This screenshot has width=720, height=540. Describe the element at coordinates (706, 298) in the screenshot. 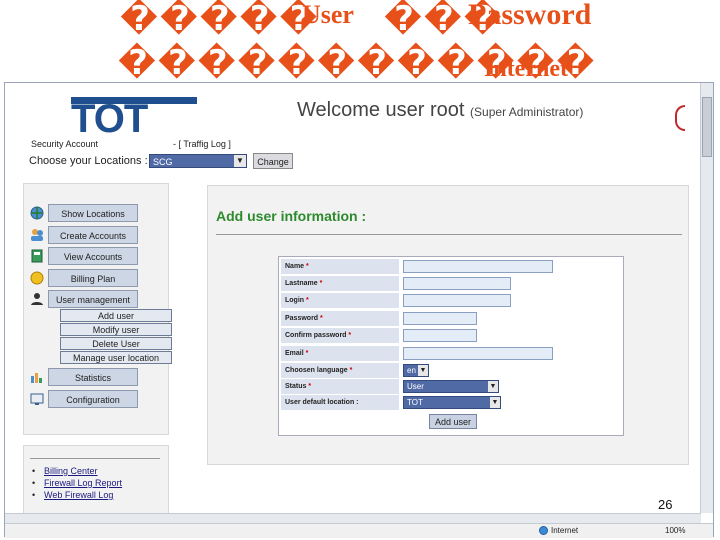

I see `vertical-scrollbar` at that location.